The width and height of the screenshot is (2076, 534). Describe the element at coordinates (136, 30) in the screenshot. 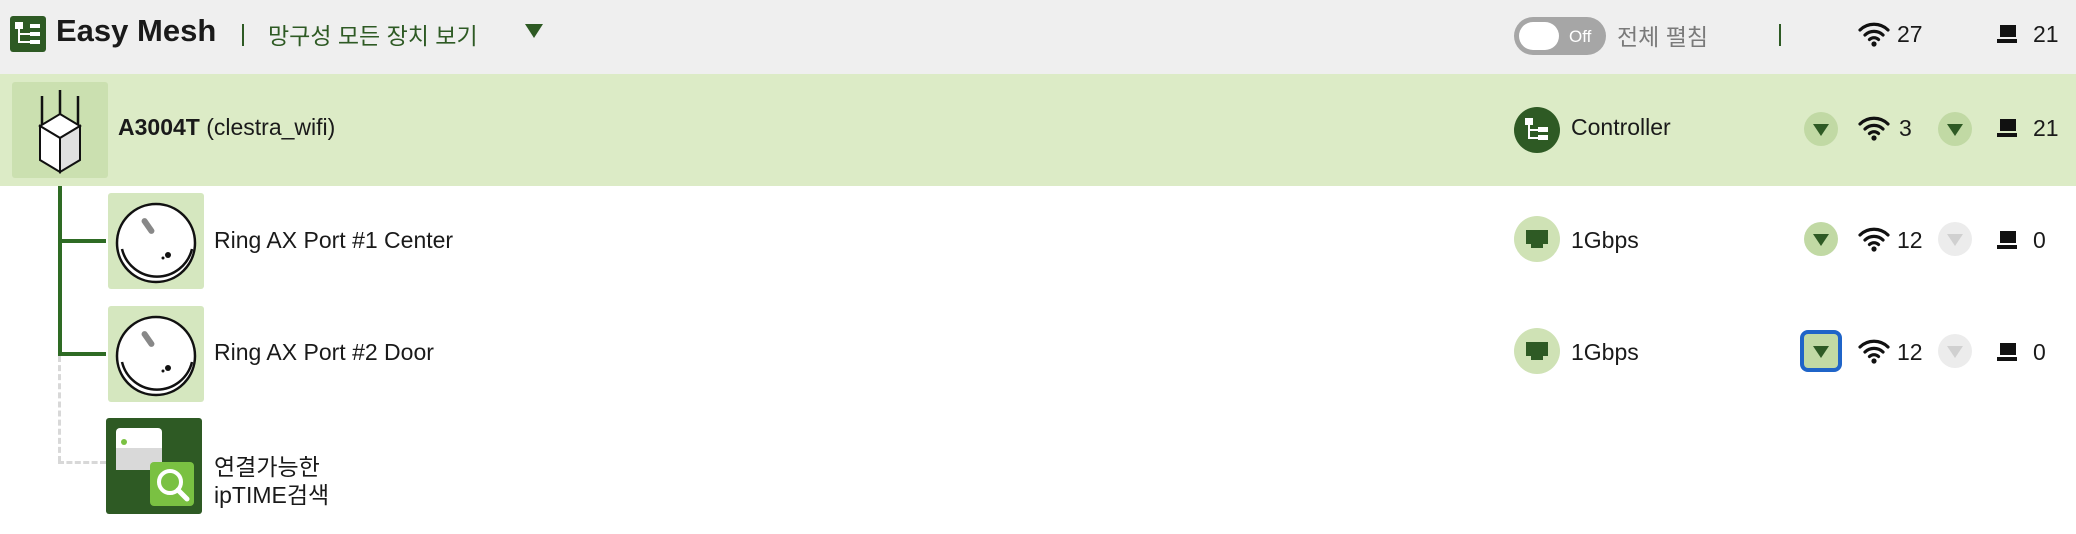

I see `app-title: Easy Mesh` at that location.